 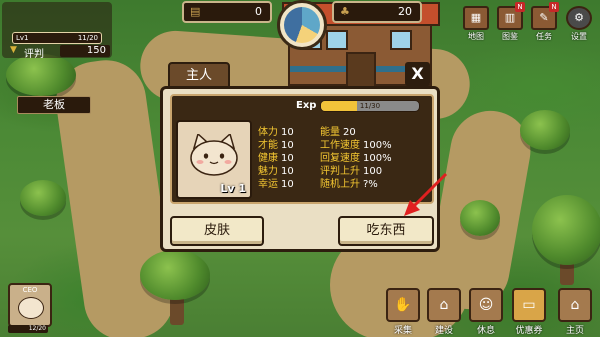 What do you see at coordinates (529, 331) in the screenshot?
I see `coupon-button-label: 优惠券` at bounding box center [529, 331].